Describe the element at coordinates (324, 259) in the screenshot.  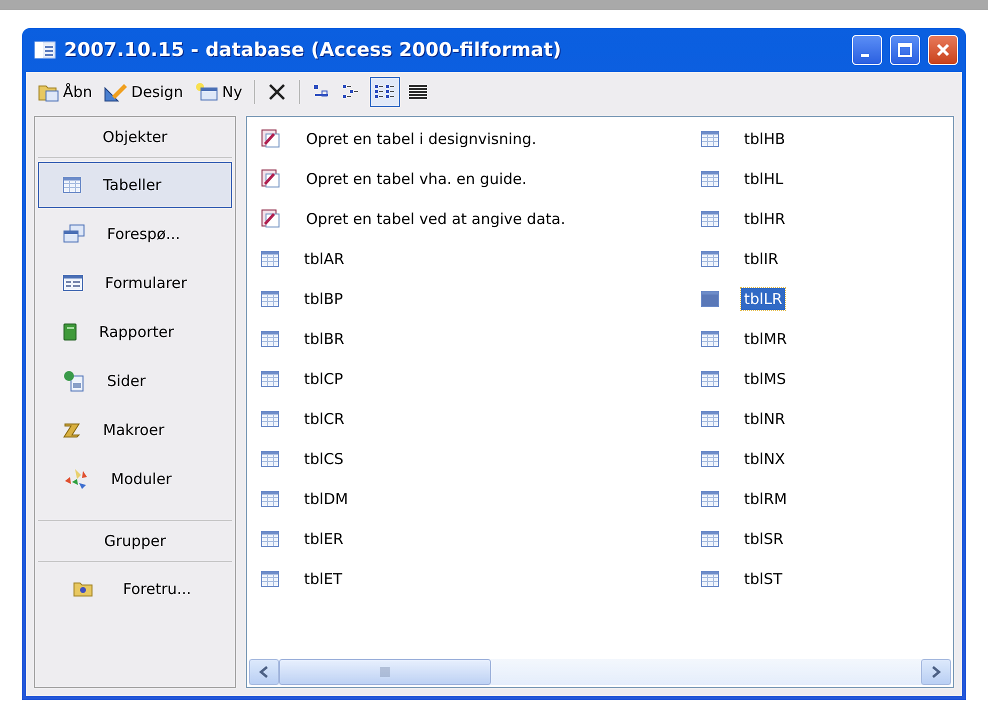
I see `list-item: tblAR` at that location.